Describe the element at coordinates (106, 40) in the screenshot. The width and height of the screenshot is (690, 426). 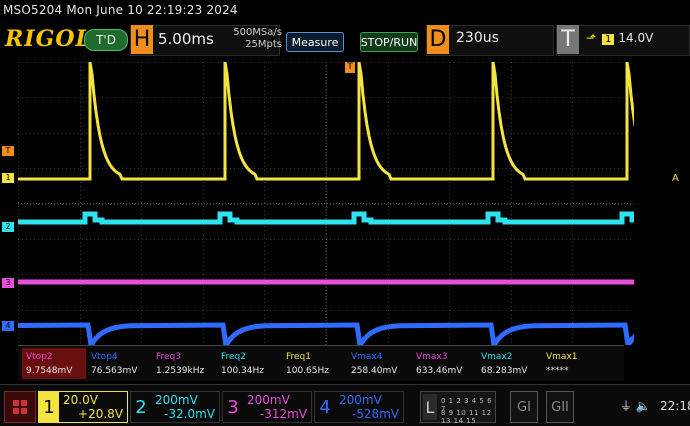
I see `trigger-status-button: T'D` at that location.